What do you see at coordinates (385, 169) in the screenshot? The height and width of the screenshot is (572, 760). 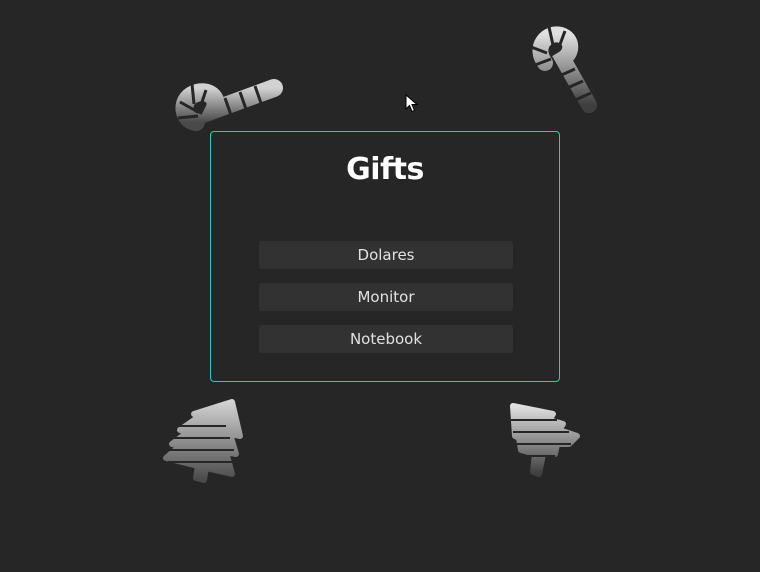 I see `panel-title: Gifts` at bounding box center [385, 169].